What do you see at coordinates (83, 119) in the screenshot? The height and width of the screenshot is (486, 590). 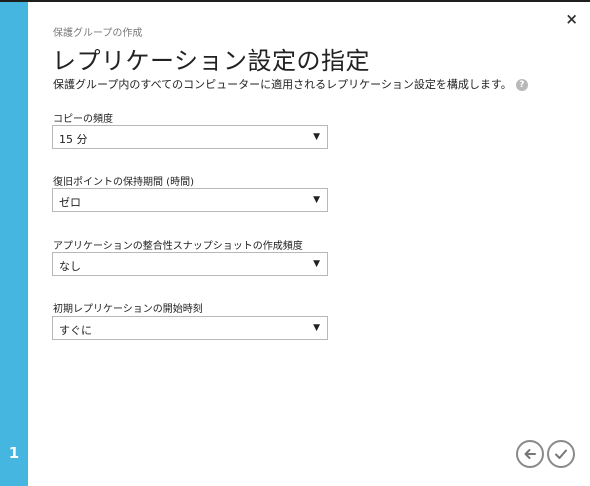 I see `copy-frequency-label: コピーの頻度` at bounding box center [83, 119].